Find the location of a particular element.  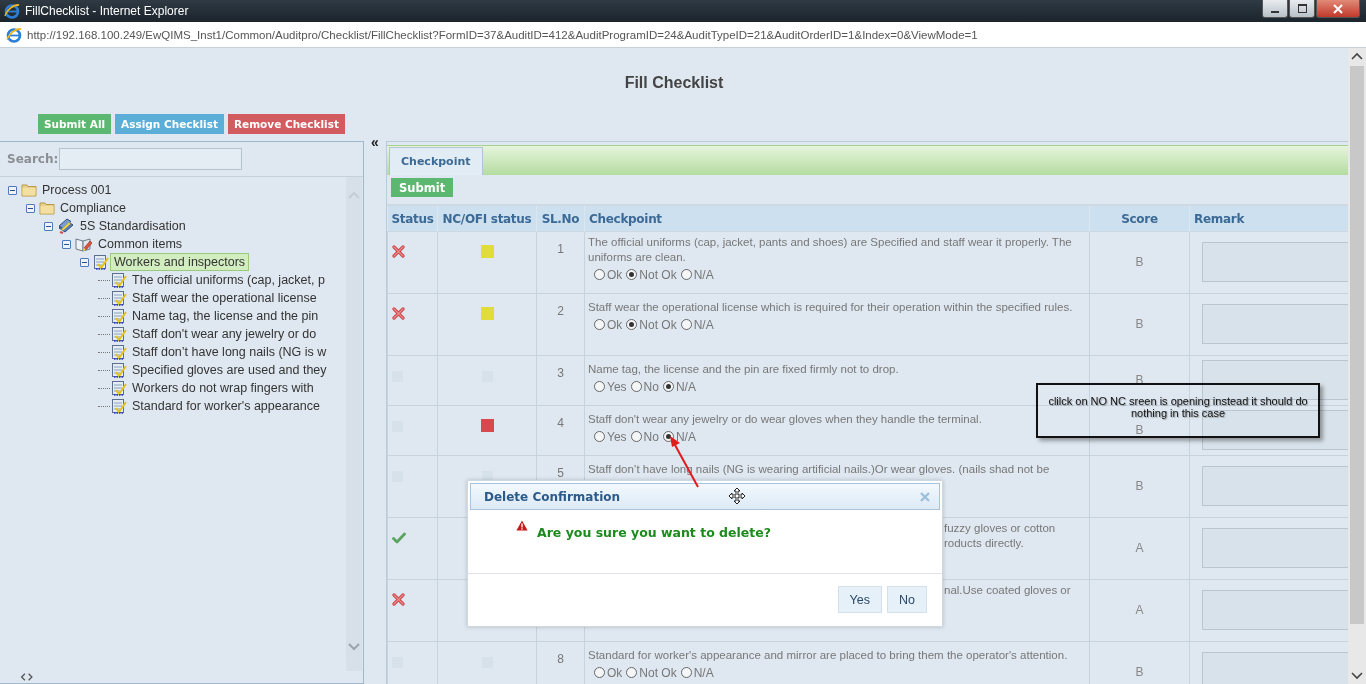

action-button: Assign Checklist is located at coordinates (169, 124).